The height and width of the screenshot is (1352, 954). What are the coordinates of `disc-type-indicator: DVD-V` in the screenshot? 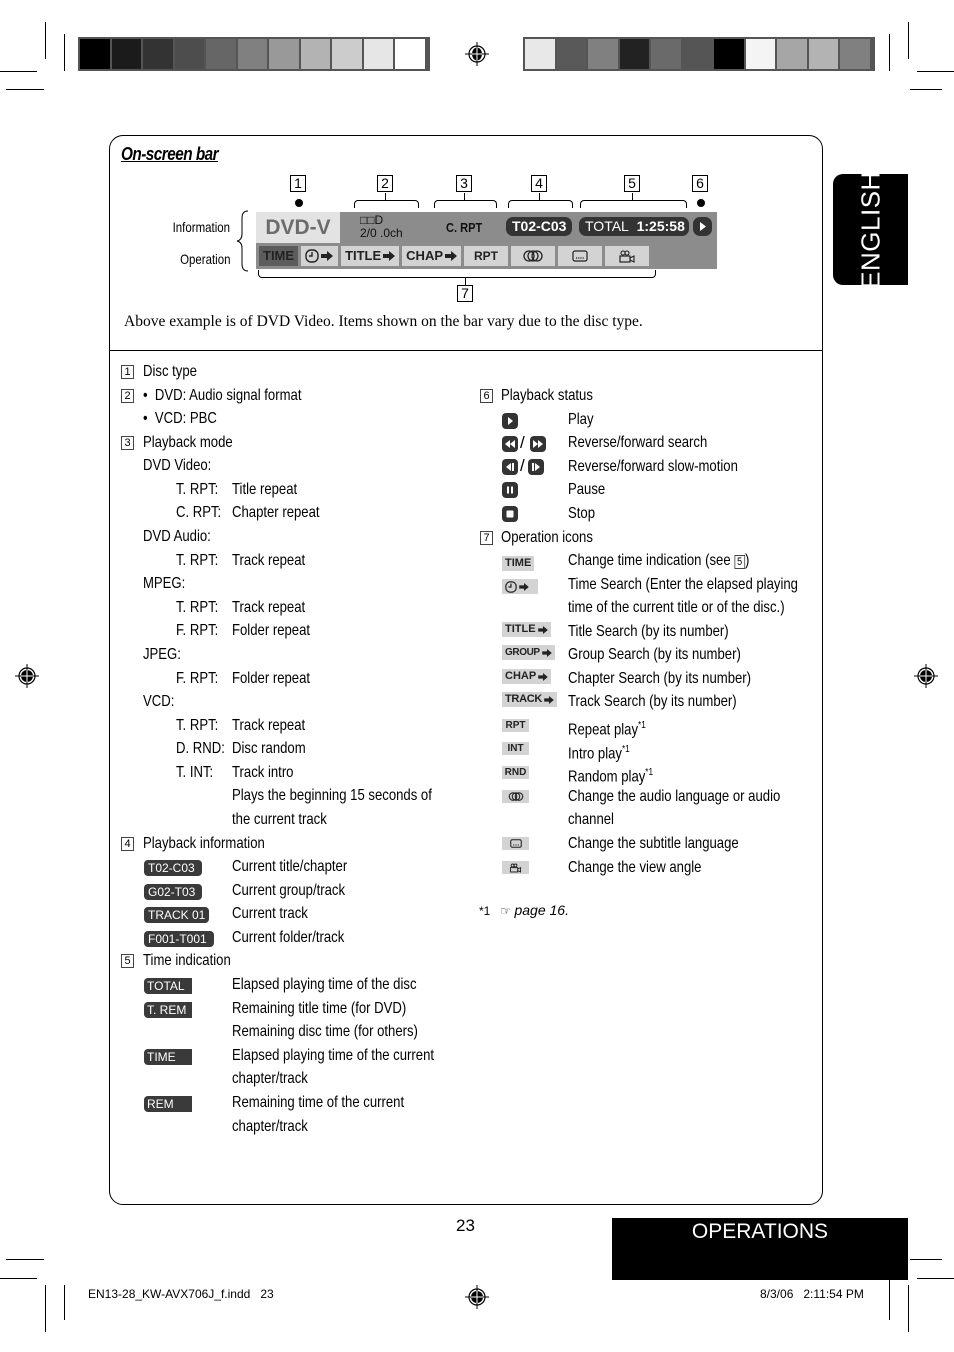 It's located at (298, 227).